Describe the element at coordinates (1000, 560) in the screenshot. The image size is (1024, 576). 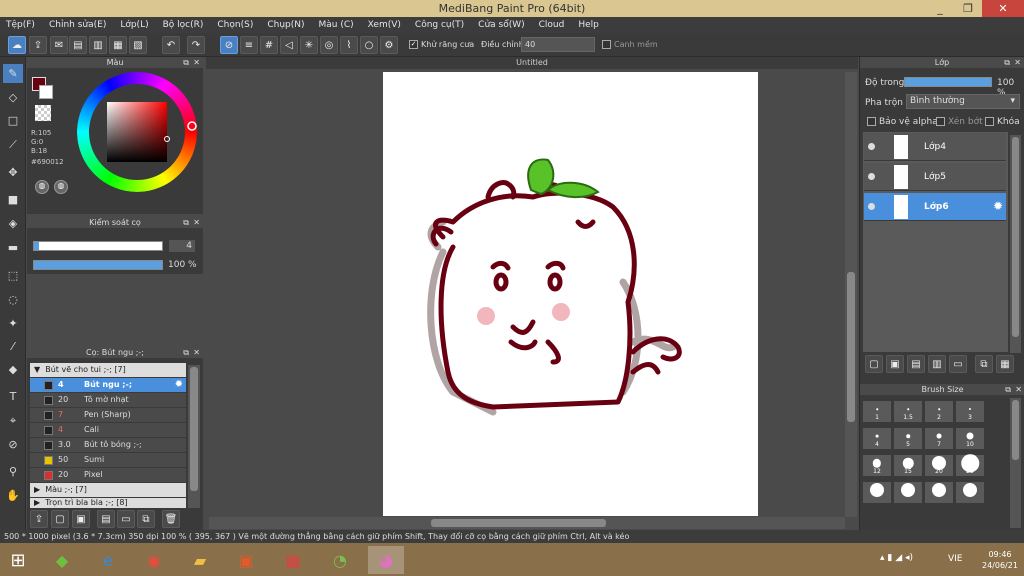
I see `clock: 09:46 24/06/21` at that location.